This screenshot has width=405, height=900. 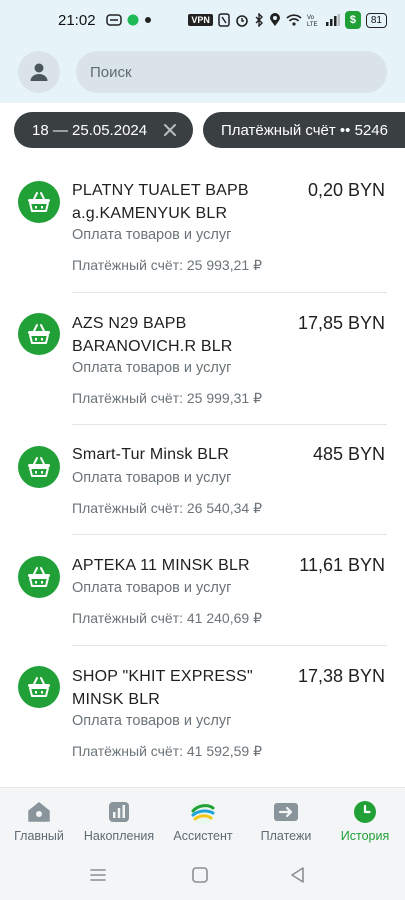 I want to click on nav-item-history: История, so click(x=365, y=819).